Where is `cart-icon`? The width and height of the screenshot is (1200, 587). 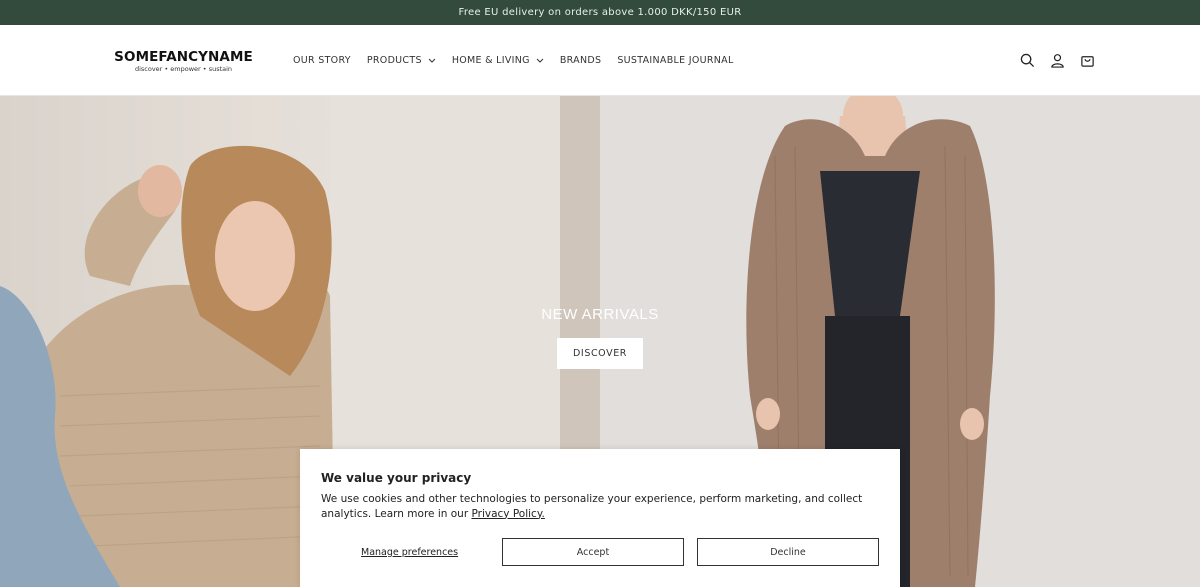 cart-icon is located at coordinates (1087, 61).